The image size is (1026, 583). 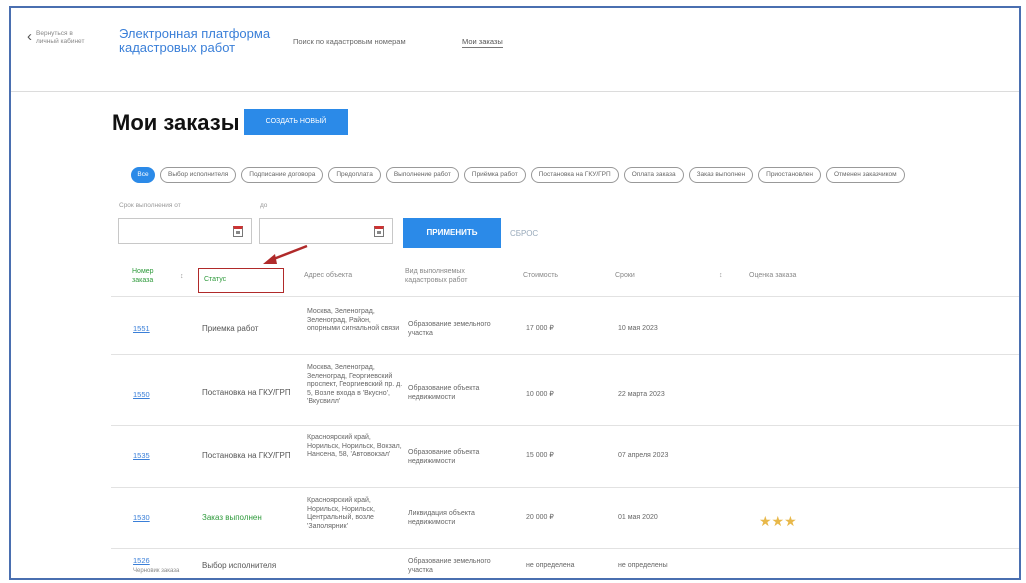 What do you see at coordinates (354, 175) in the screenshot?
I see `filter-chip: Предоплата` at bounding box center [354, 175].